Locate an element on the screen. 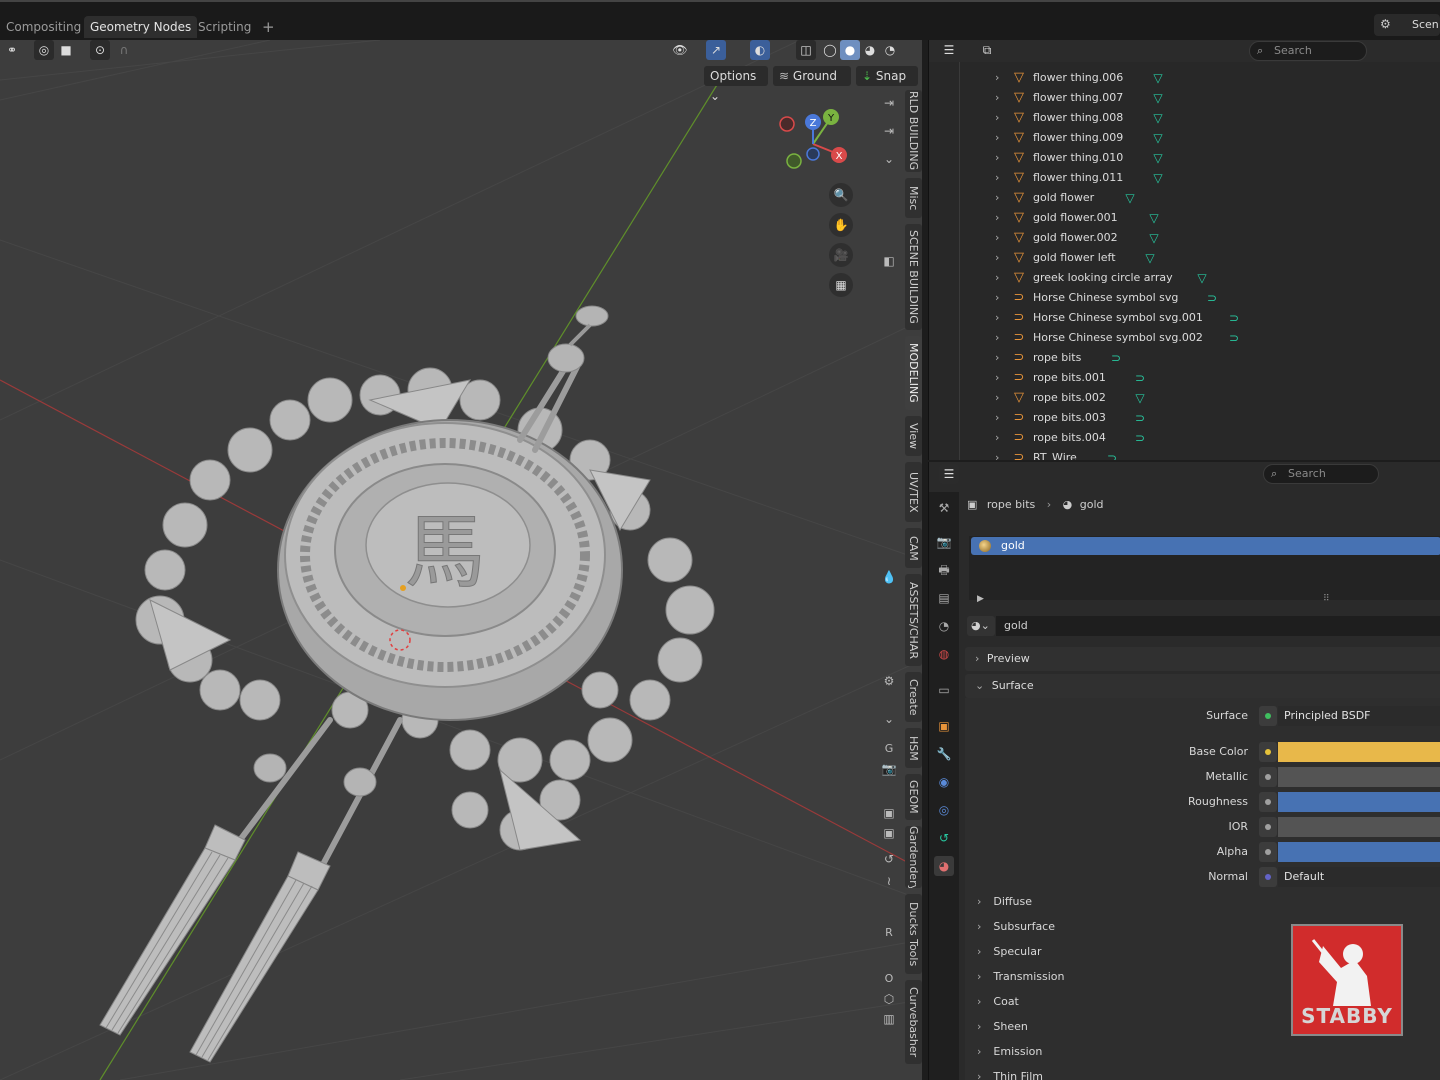  add-workspace-button: + is located at coordinates (268, 27).